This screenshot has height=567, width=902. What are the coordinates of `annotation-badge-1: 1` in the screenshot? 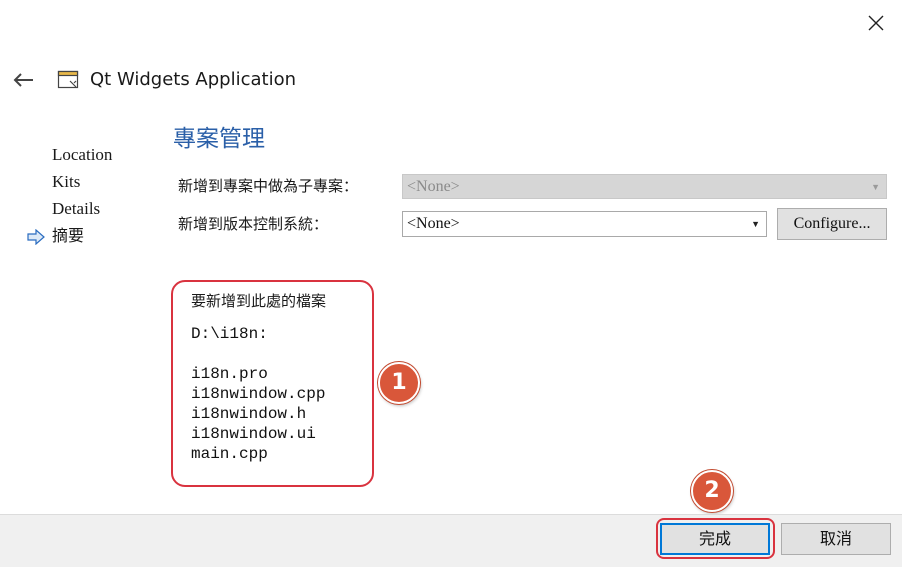 It's located at (399, 383).